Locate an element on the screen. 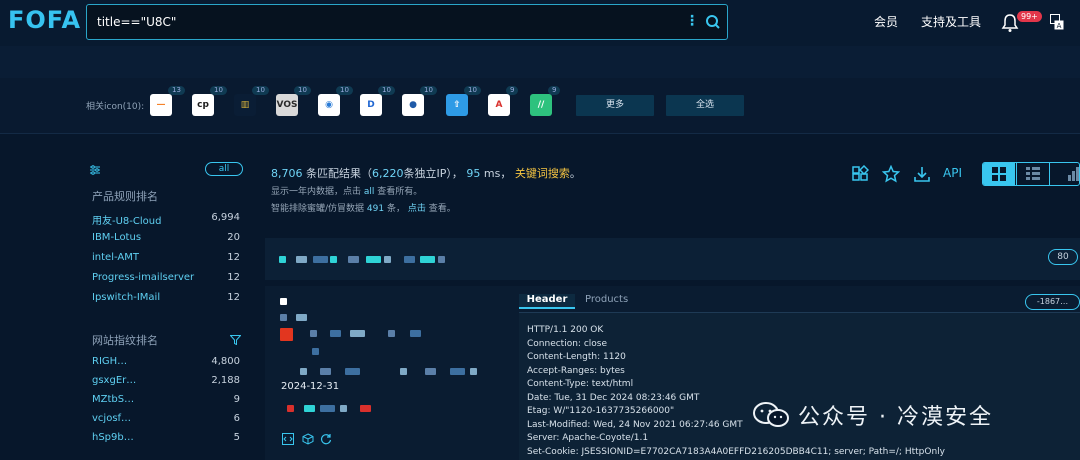 Image resolution: width=1080 pixels, height=460 pixels. result-date: 2024-12-31 is located at coordinates (310, 386).